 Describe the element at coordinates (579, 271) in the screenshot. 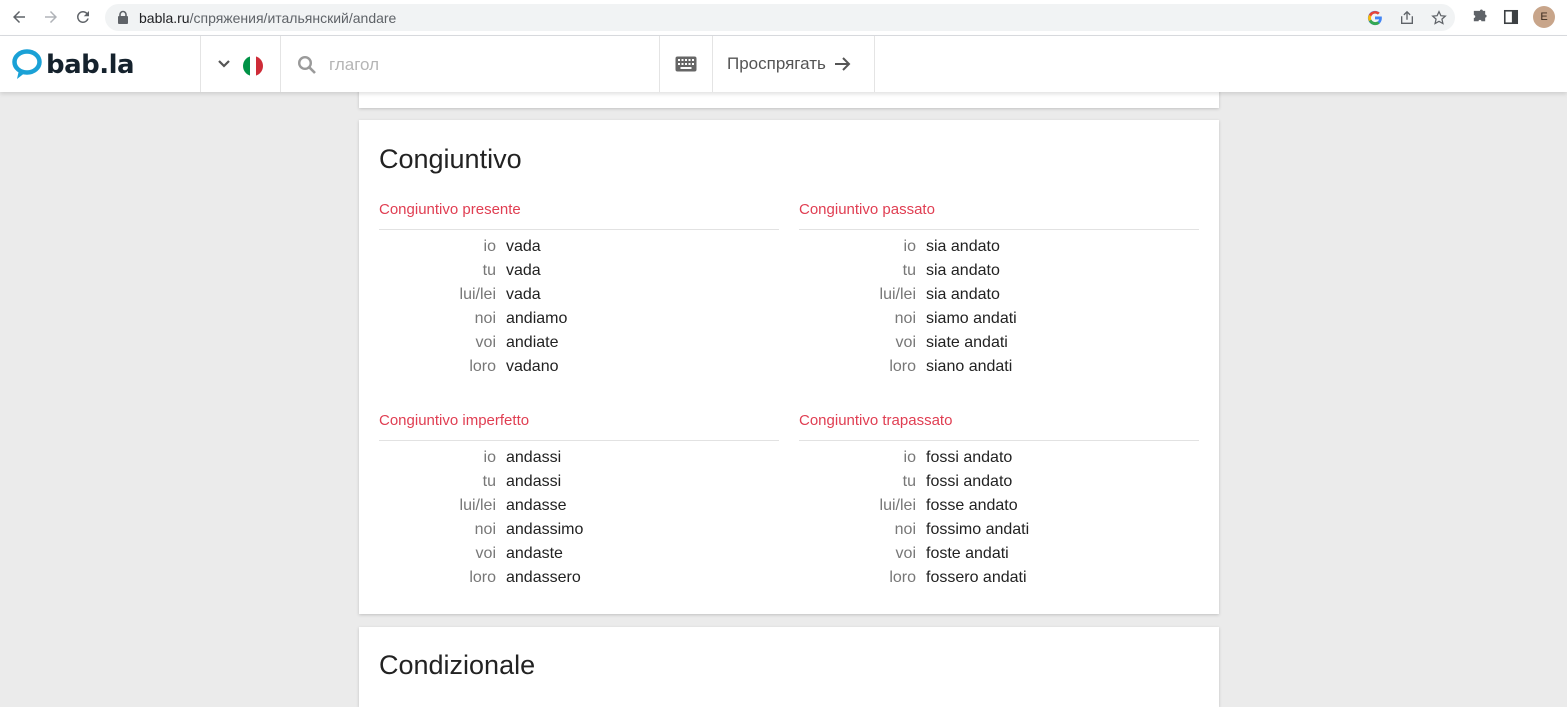

I see `conjugation-row: tu vada` at that location.